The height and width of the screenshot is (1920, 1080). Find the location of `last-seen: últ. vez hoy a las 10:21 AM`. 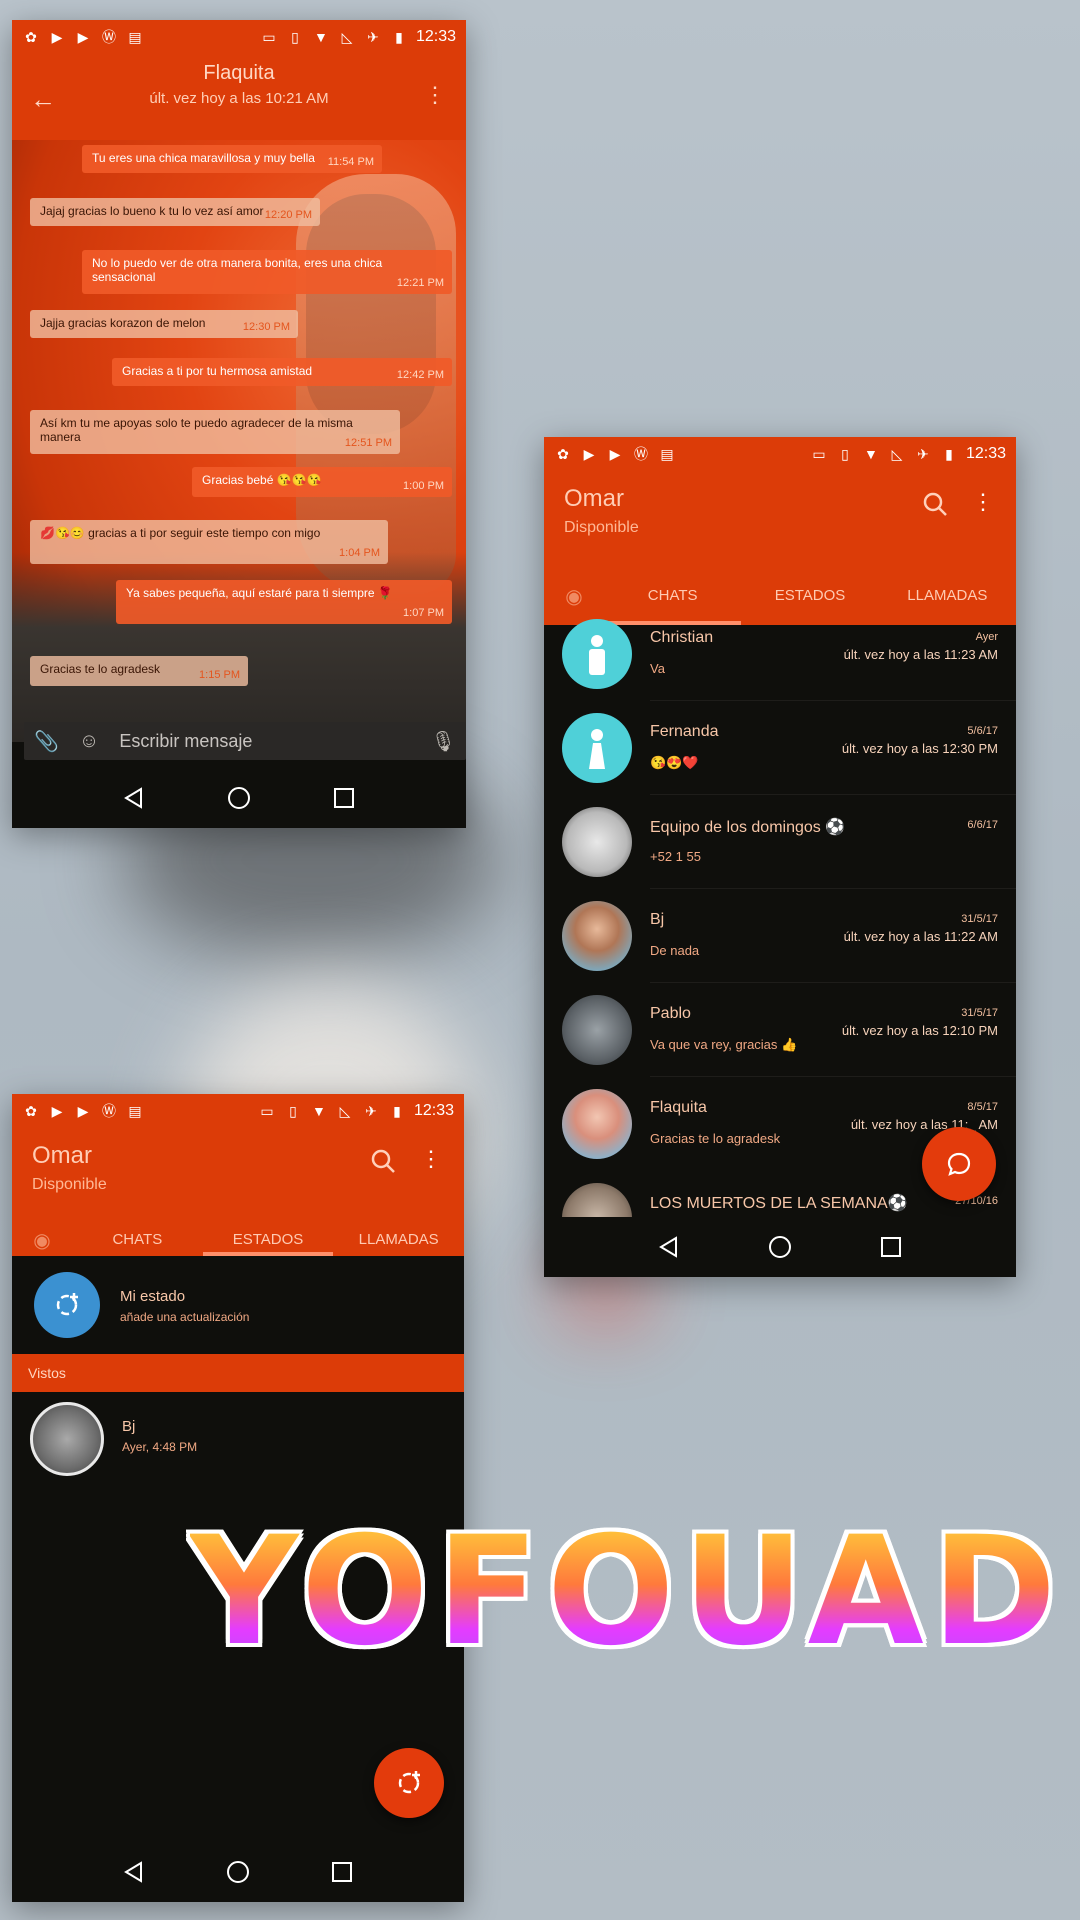

last-seen: últ. vez hoy a las 10:21 AM is located at coordinates (239, 98).